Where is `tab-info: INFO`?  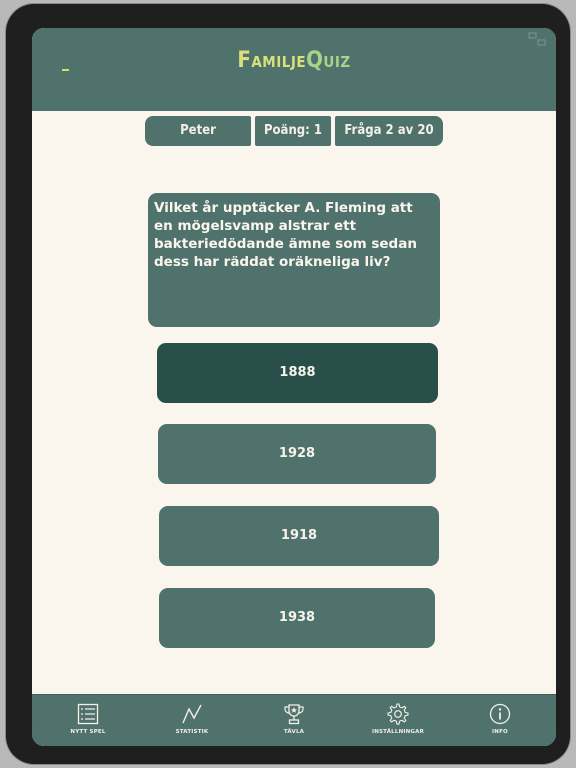
tab-info: INFO is located at coordinates (500, 723).